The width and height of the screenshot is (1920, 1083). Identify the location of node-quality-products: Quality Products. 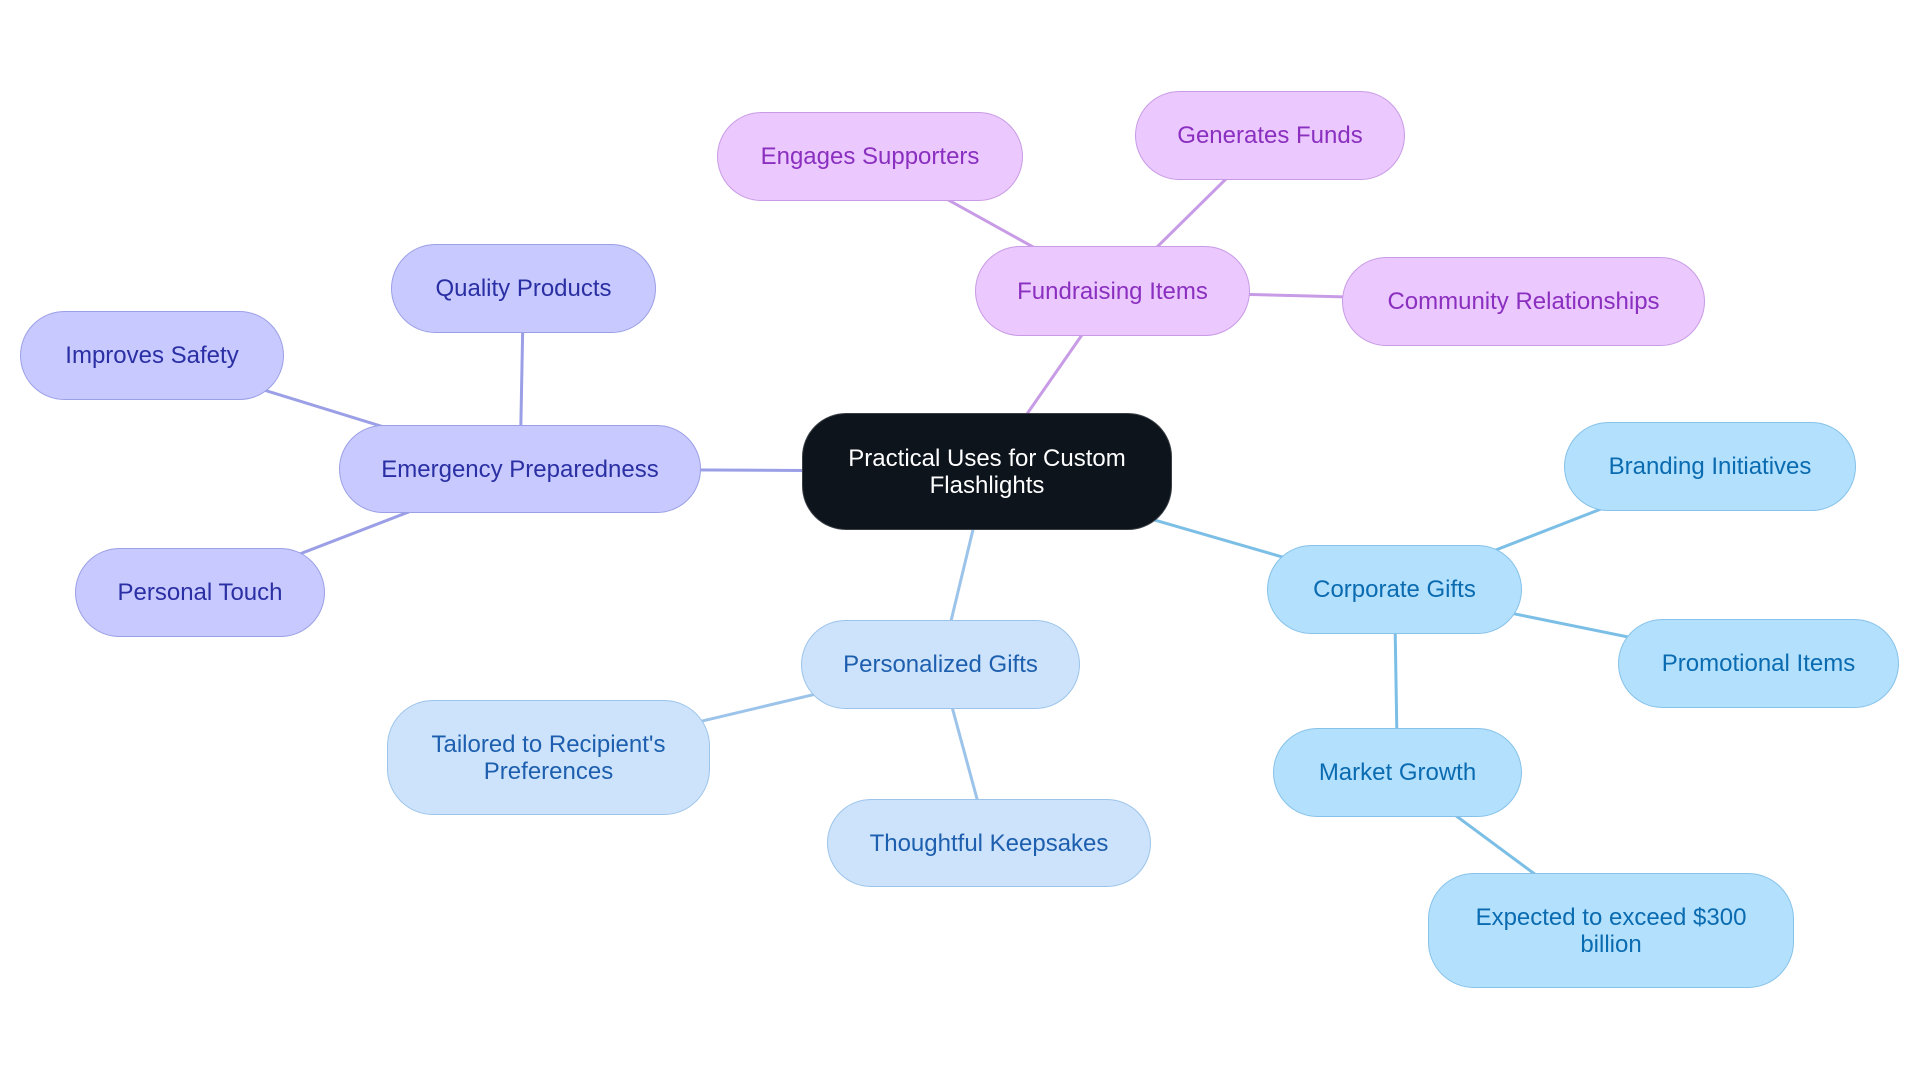
(523, 288).